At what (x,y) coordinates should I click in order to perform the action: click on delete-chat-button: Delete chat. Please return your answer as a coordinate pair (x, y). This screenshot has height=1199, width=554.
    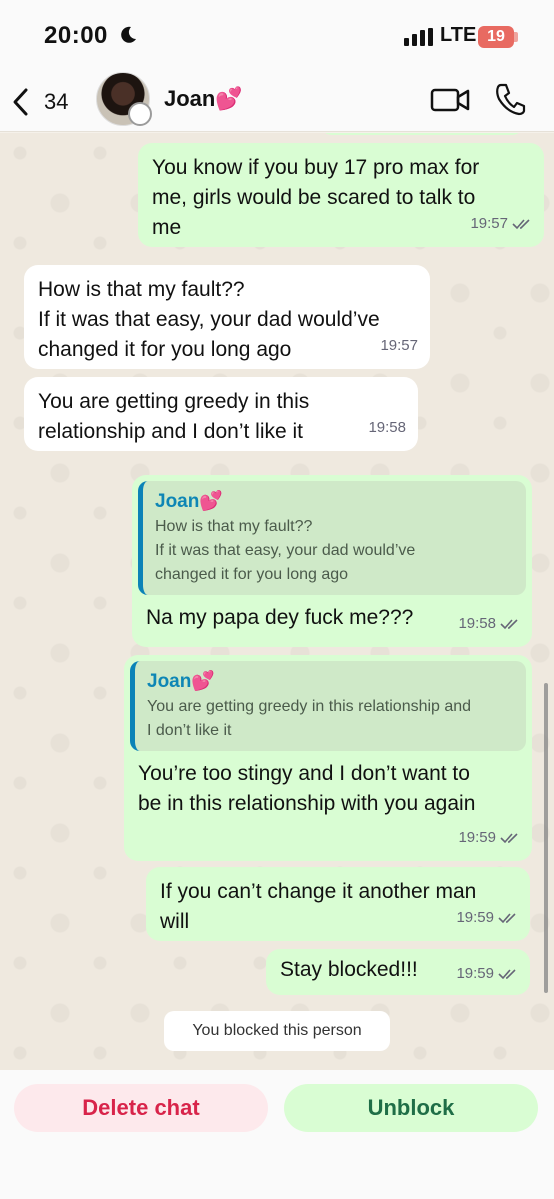
    Looking at the image, I should click on (141, 1108).